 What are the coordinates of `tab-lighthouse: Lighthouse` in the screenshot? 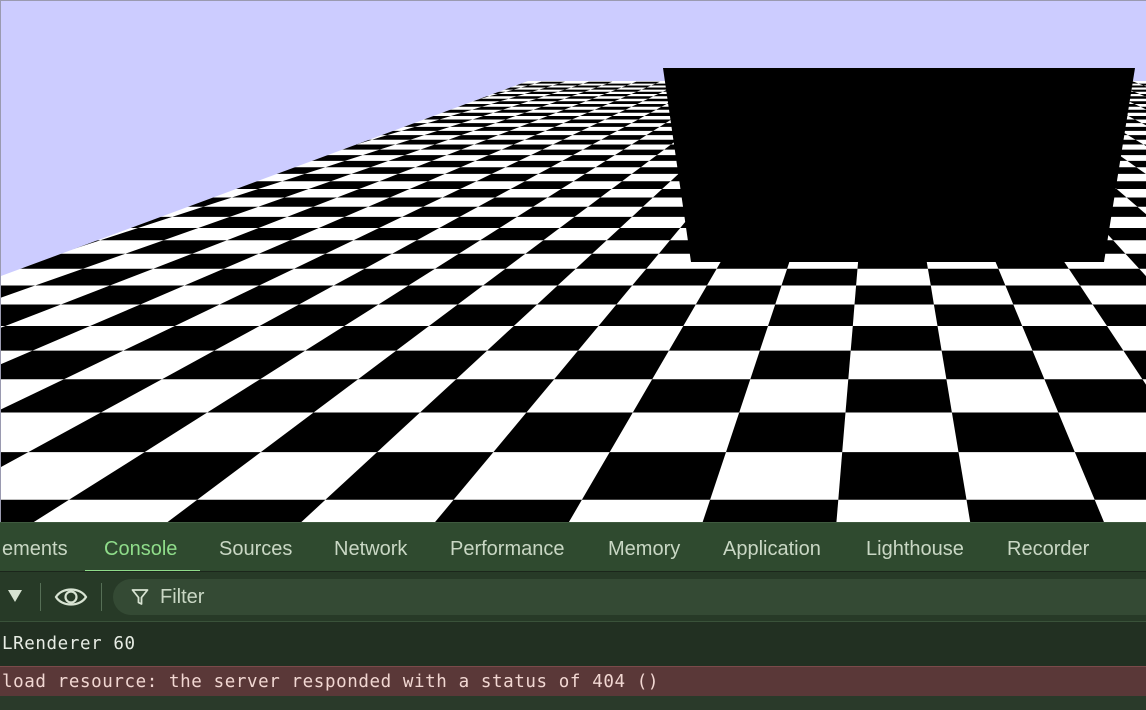 It's located at (915, 547).